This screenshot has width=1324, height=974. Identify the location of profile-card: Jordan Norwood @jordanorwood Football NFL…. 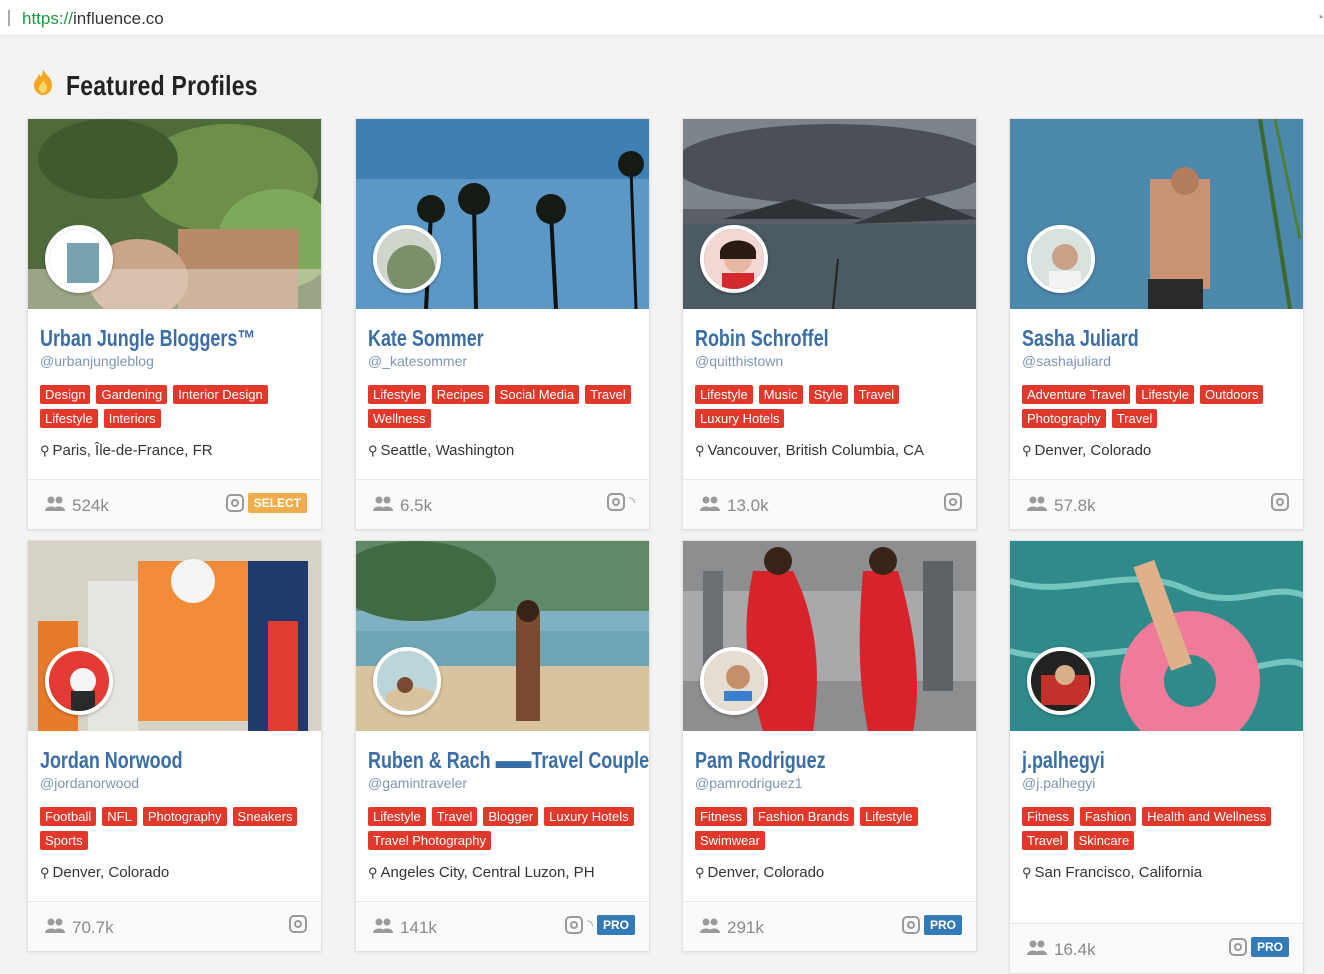
(174, 746).